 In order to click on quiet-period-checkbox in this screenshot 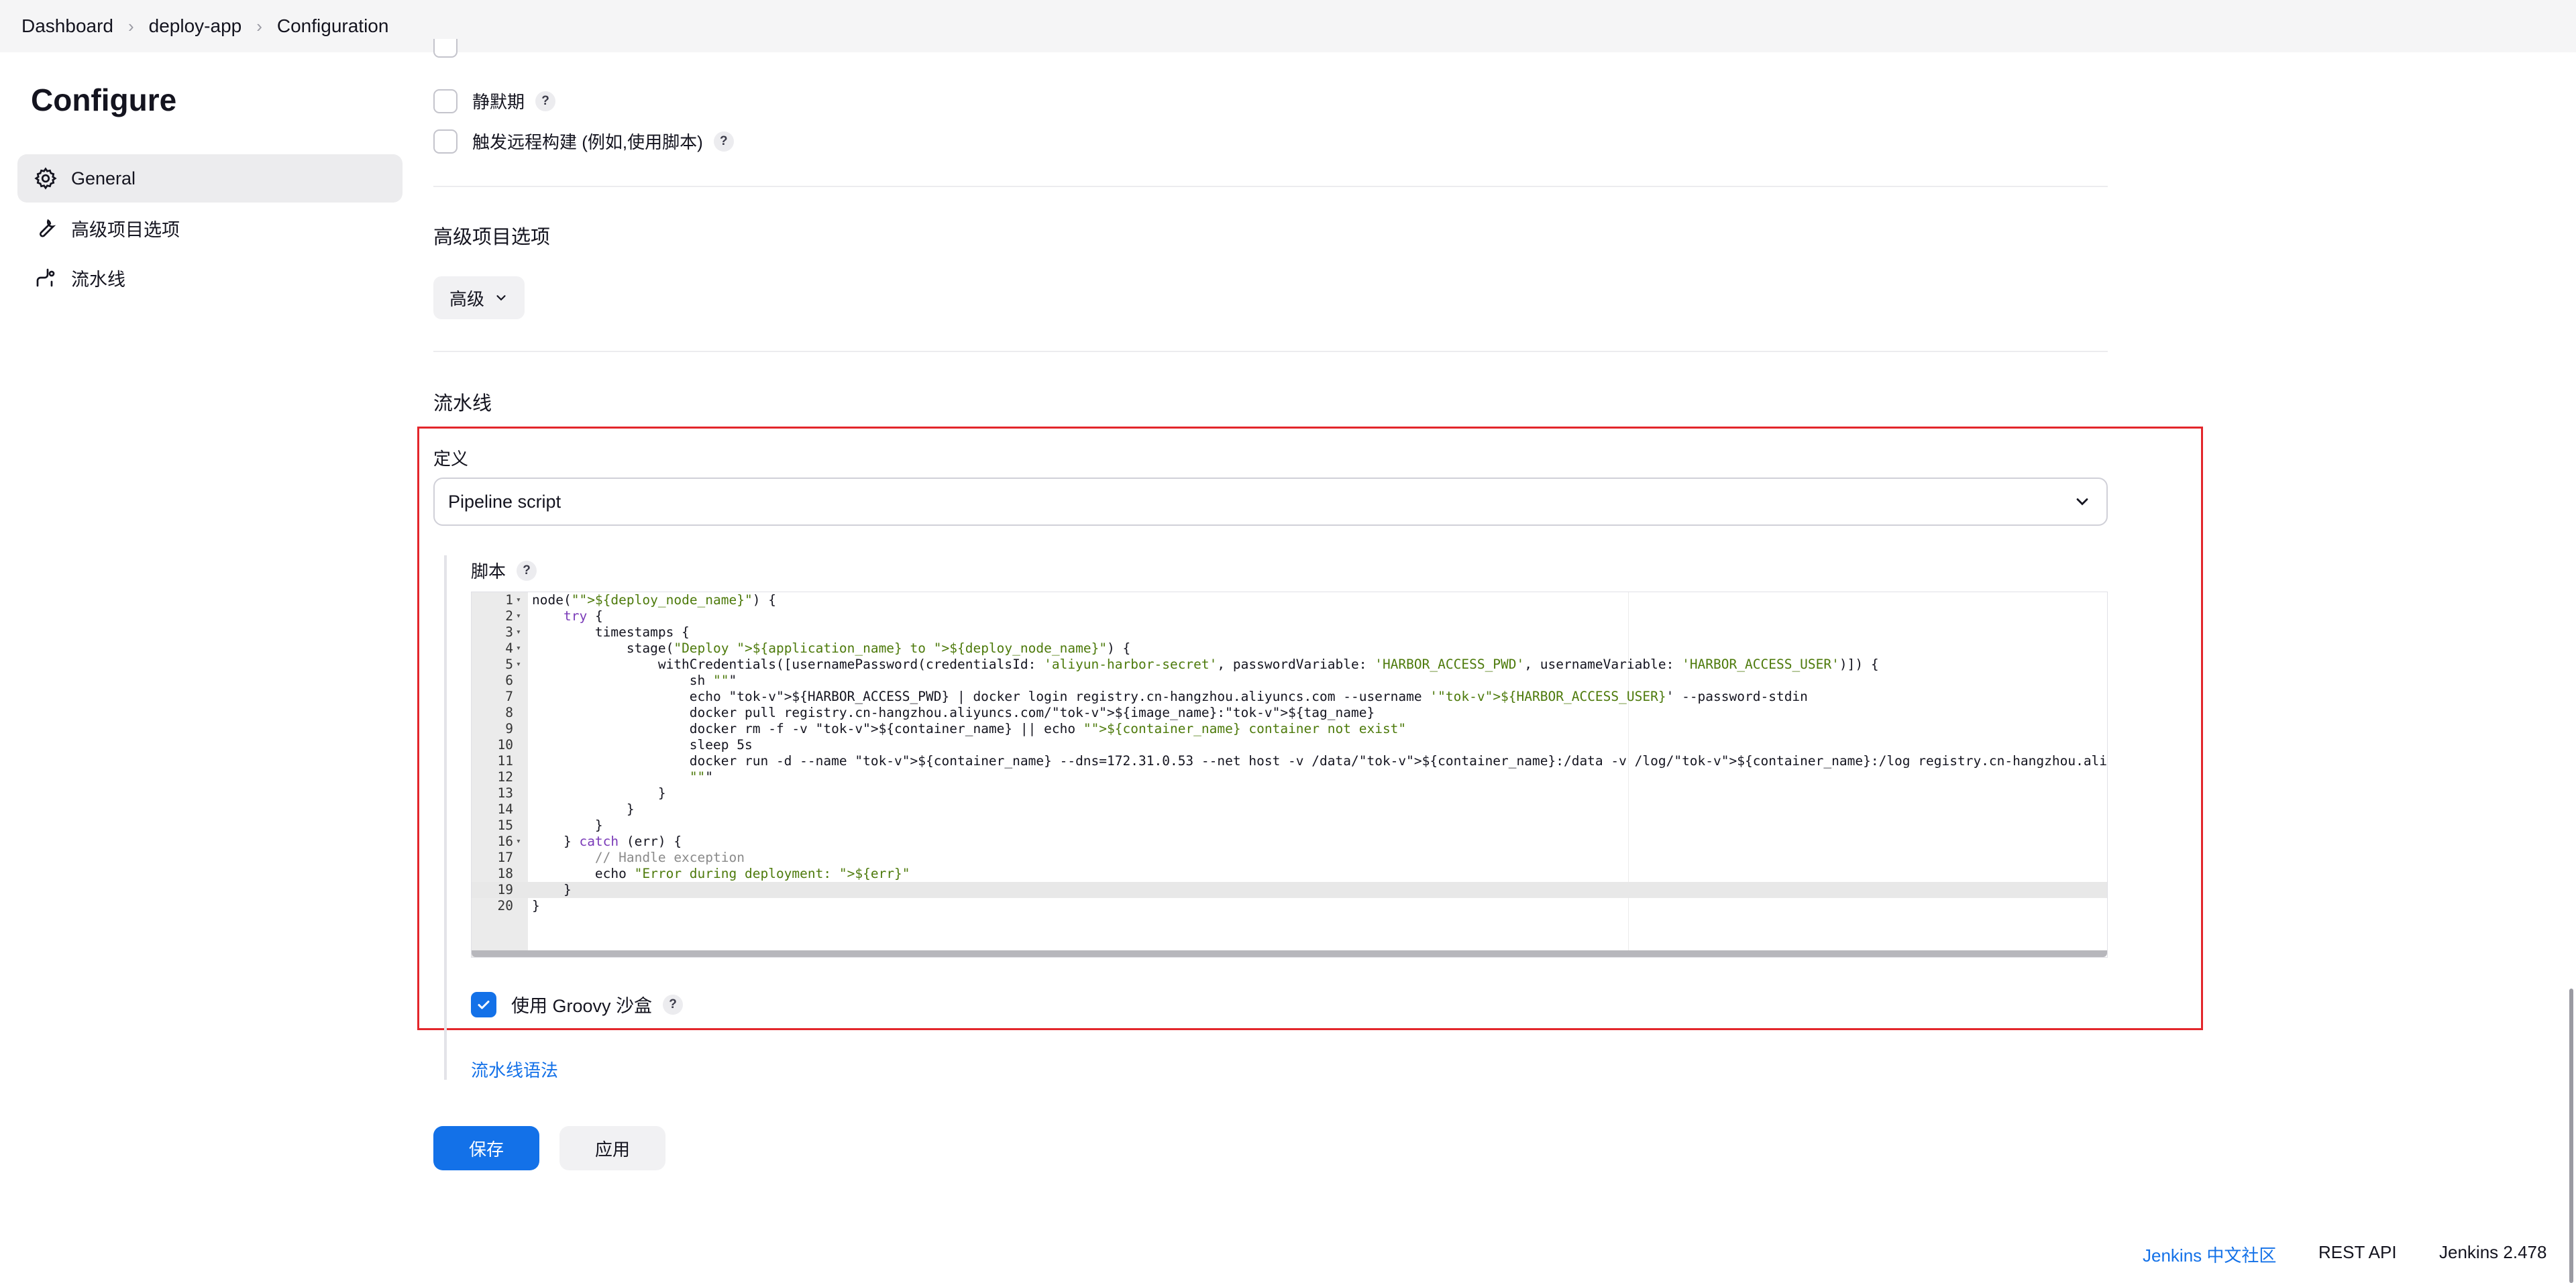, I will do `click(445, 101)`.